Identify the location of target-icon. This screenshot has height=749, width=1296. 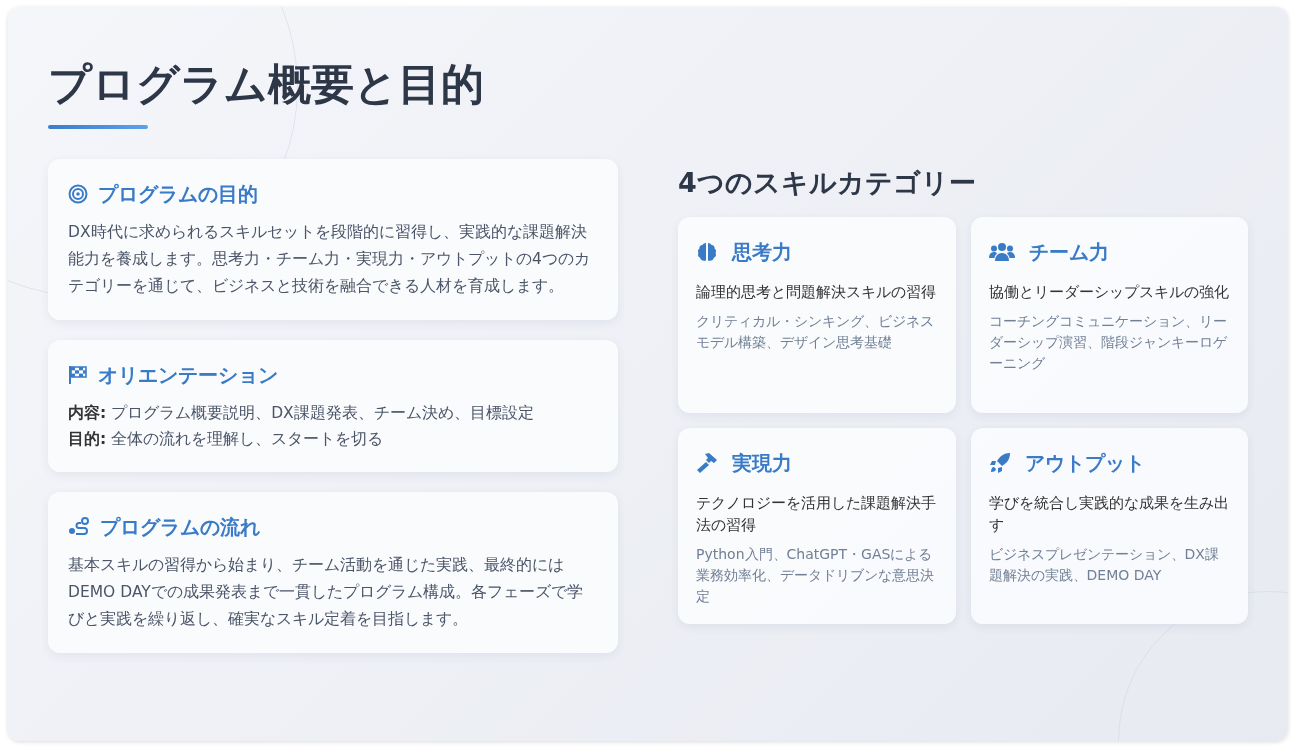
(78, 193).